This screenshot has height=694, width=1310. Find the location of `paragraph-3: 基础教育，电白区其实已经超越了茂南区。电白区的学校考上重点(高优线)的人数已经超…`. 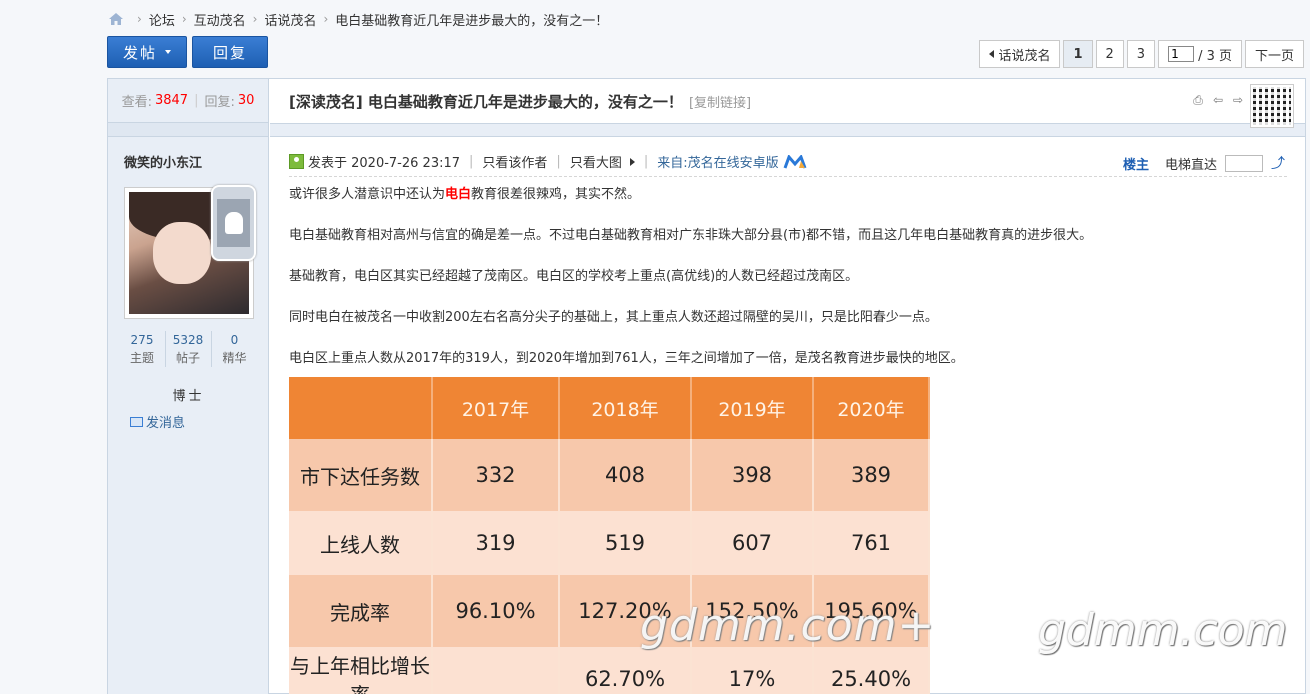

paragraph-3: 基础教育，电白区其实已经超越了茂南区。电白区的学校考上重点(高优线)的人数已经超… is located at coordinates (574, 276).